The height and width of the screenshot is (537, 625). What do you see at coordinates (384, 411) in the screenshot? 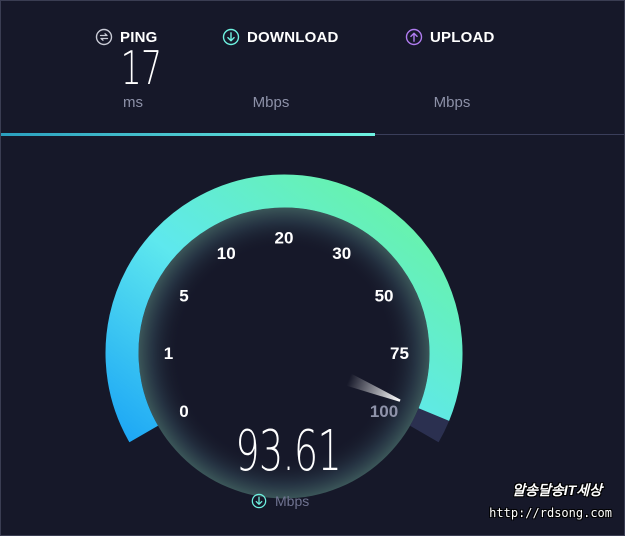
I see `gauge-scale-label-100: 100` at bounding box center [384, 411].